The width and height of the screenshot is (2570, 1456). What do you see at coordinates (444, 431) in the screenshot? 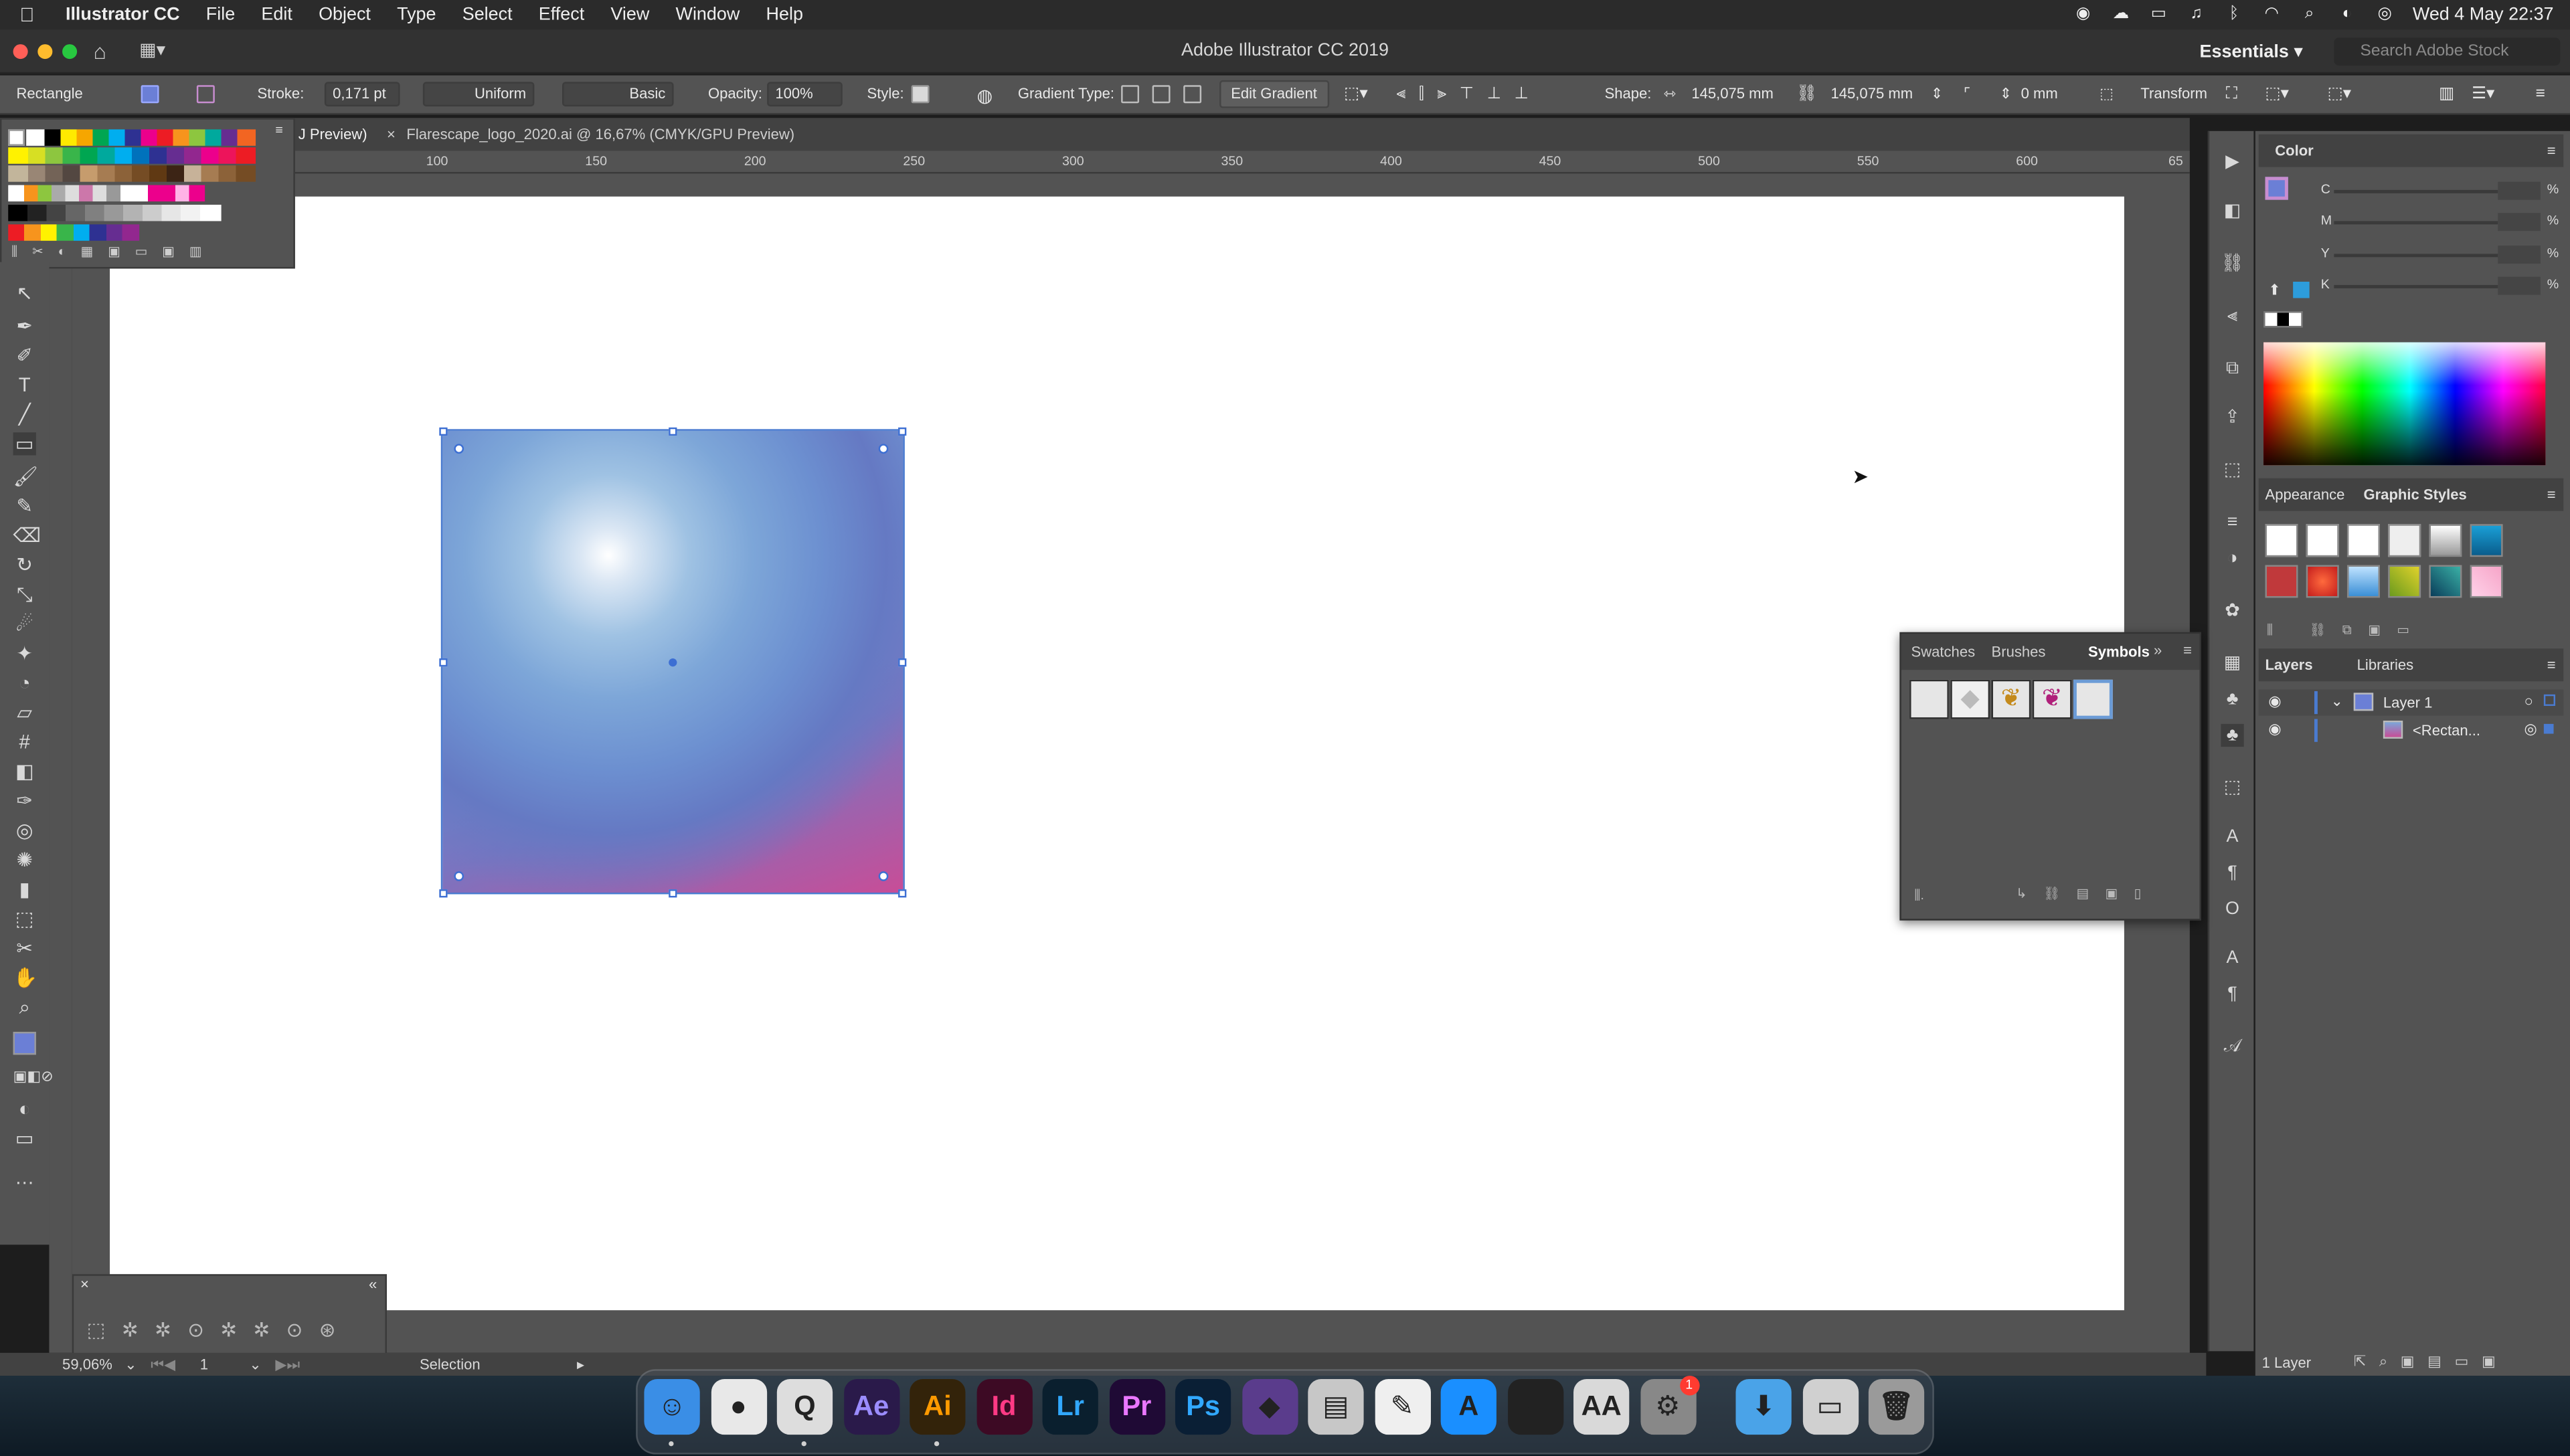
I see `resize-handle-nw` at bounding box center [444, 431].